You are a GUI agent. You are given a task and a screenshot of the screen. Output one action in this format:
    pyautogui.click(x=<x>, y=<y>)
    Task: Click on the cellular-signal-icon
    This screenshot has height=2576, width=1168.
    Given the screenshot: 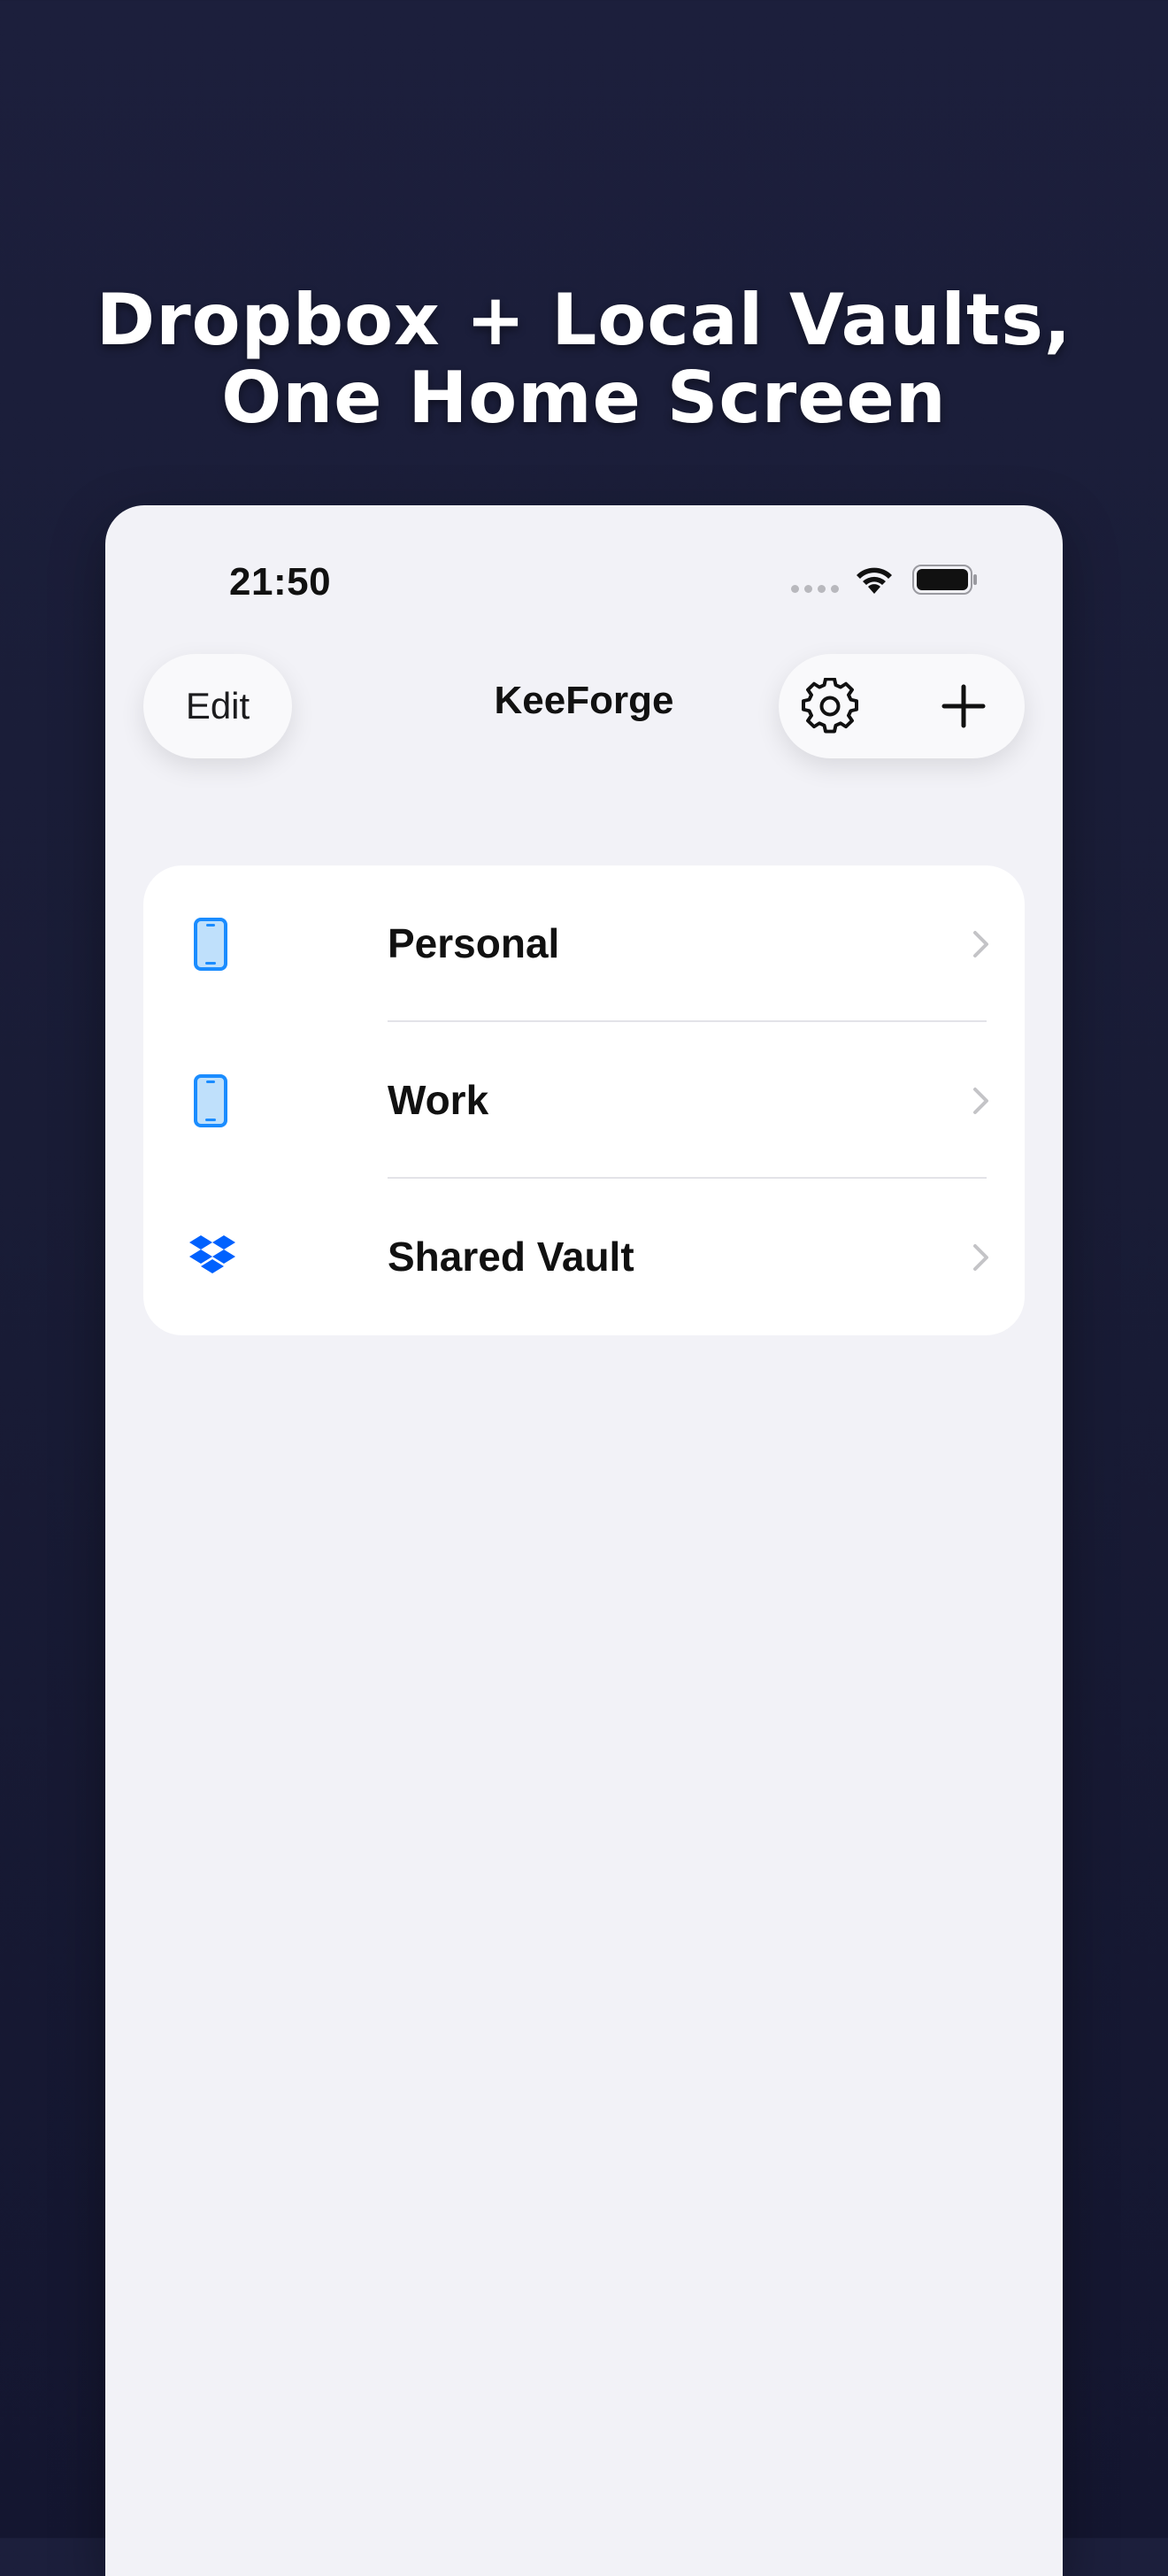 What is the action you would take?
    pyautogui.click(x=815, y=589)
    